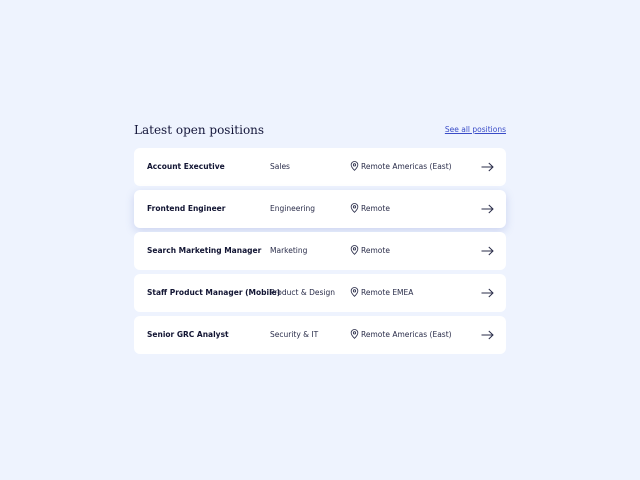 This screenshot has height=480, width=640. I want to click on position-row: Frontend Engineer Engineering Remote, so click(320, 209).